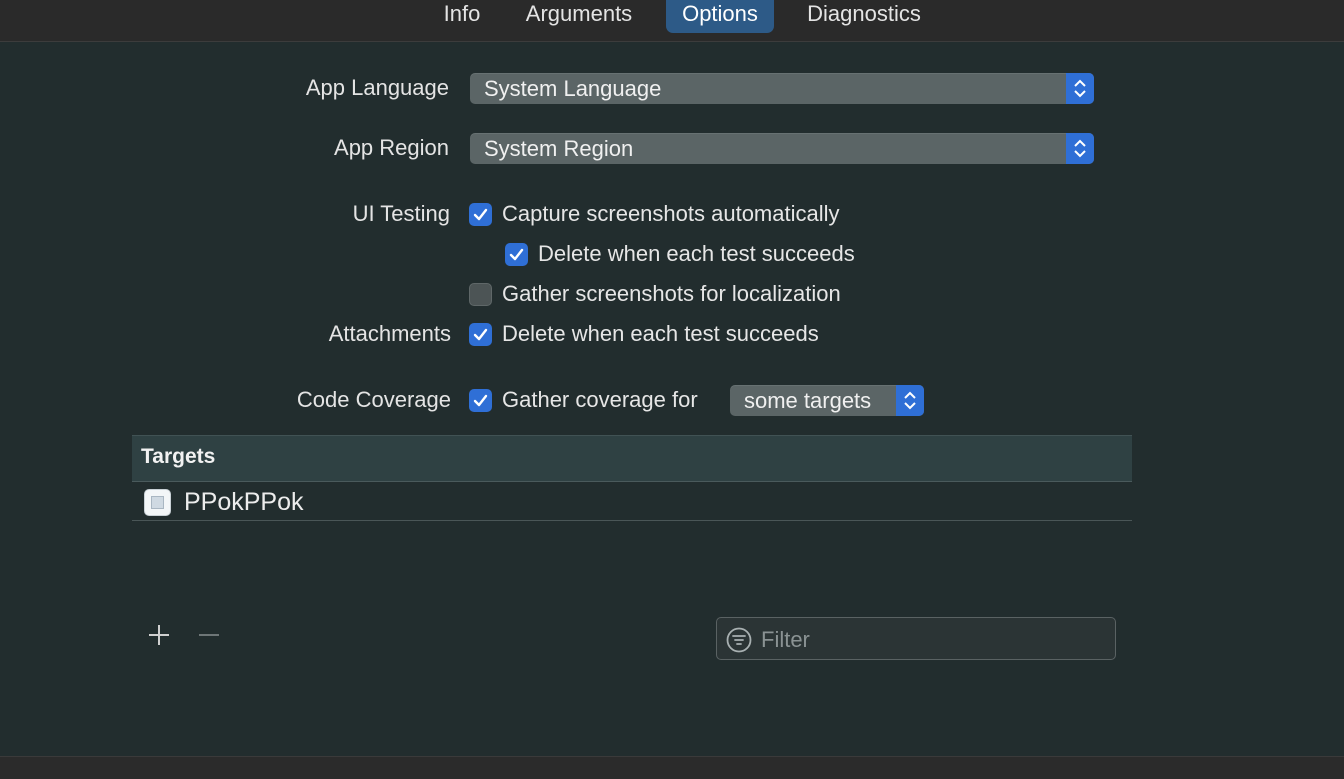  What do you see at coordinates (377, 87) in the screenshot?
I see `app-language-label: App Language` at bounding box center [377, 87].